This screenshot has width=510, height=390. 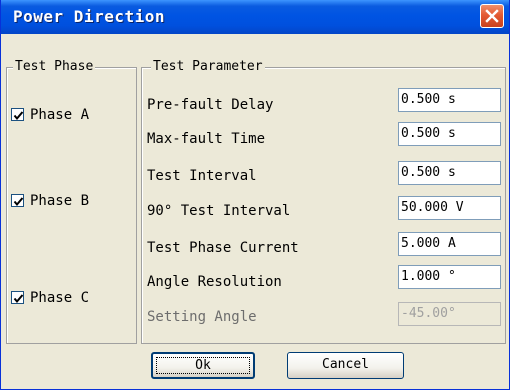 What do you see at coordinates (219, 211) in the screenshot?
I see `ninety-deg-test-interval-label: 90° Test Interval` at bounding box center [219, 211].